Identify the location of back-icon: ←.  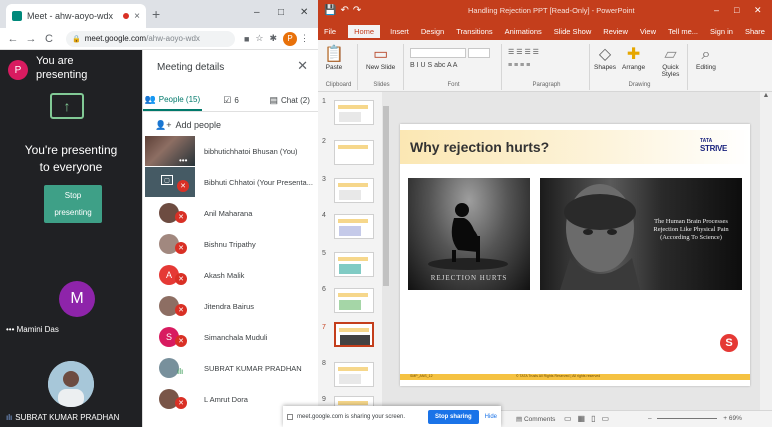
(13, 39).